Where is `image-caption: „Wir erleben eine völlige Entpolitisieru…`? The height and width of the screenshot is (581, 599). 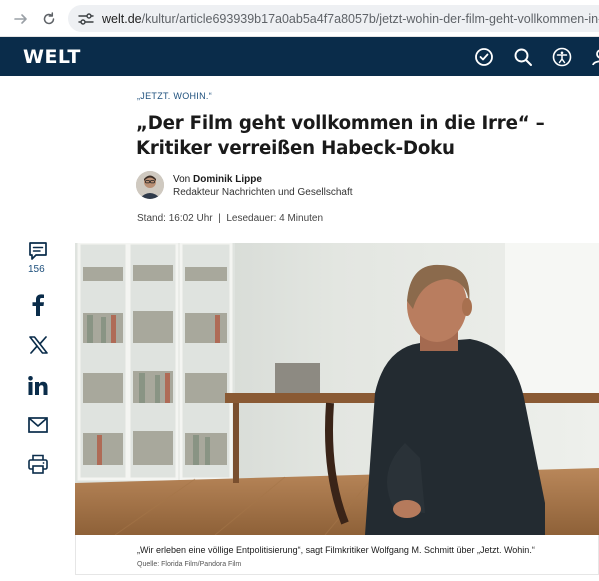 image-caption: „Wir erleben eine völlige Entpolitisieru… is located at coordinates (336, 550).